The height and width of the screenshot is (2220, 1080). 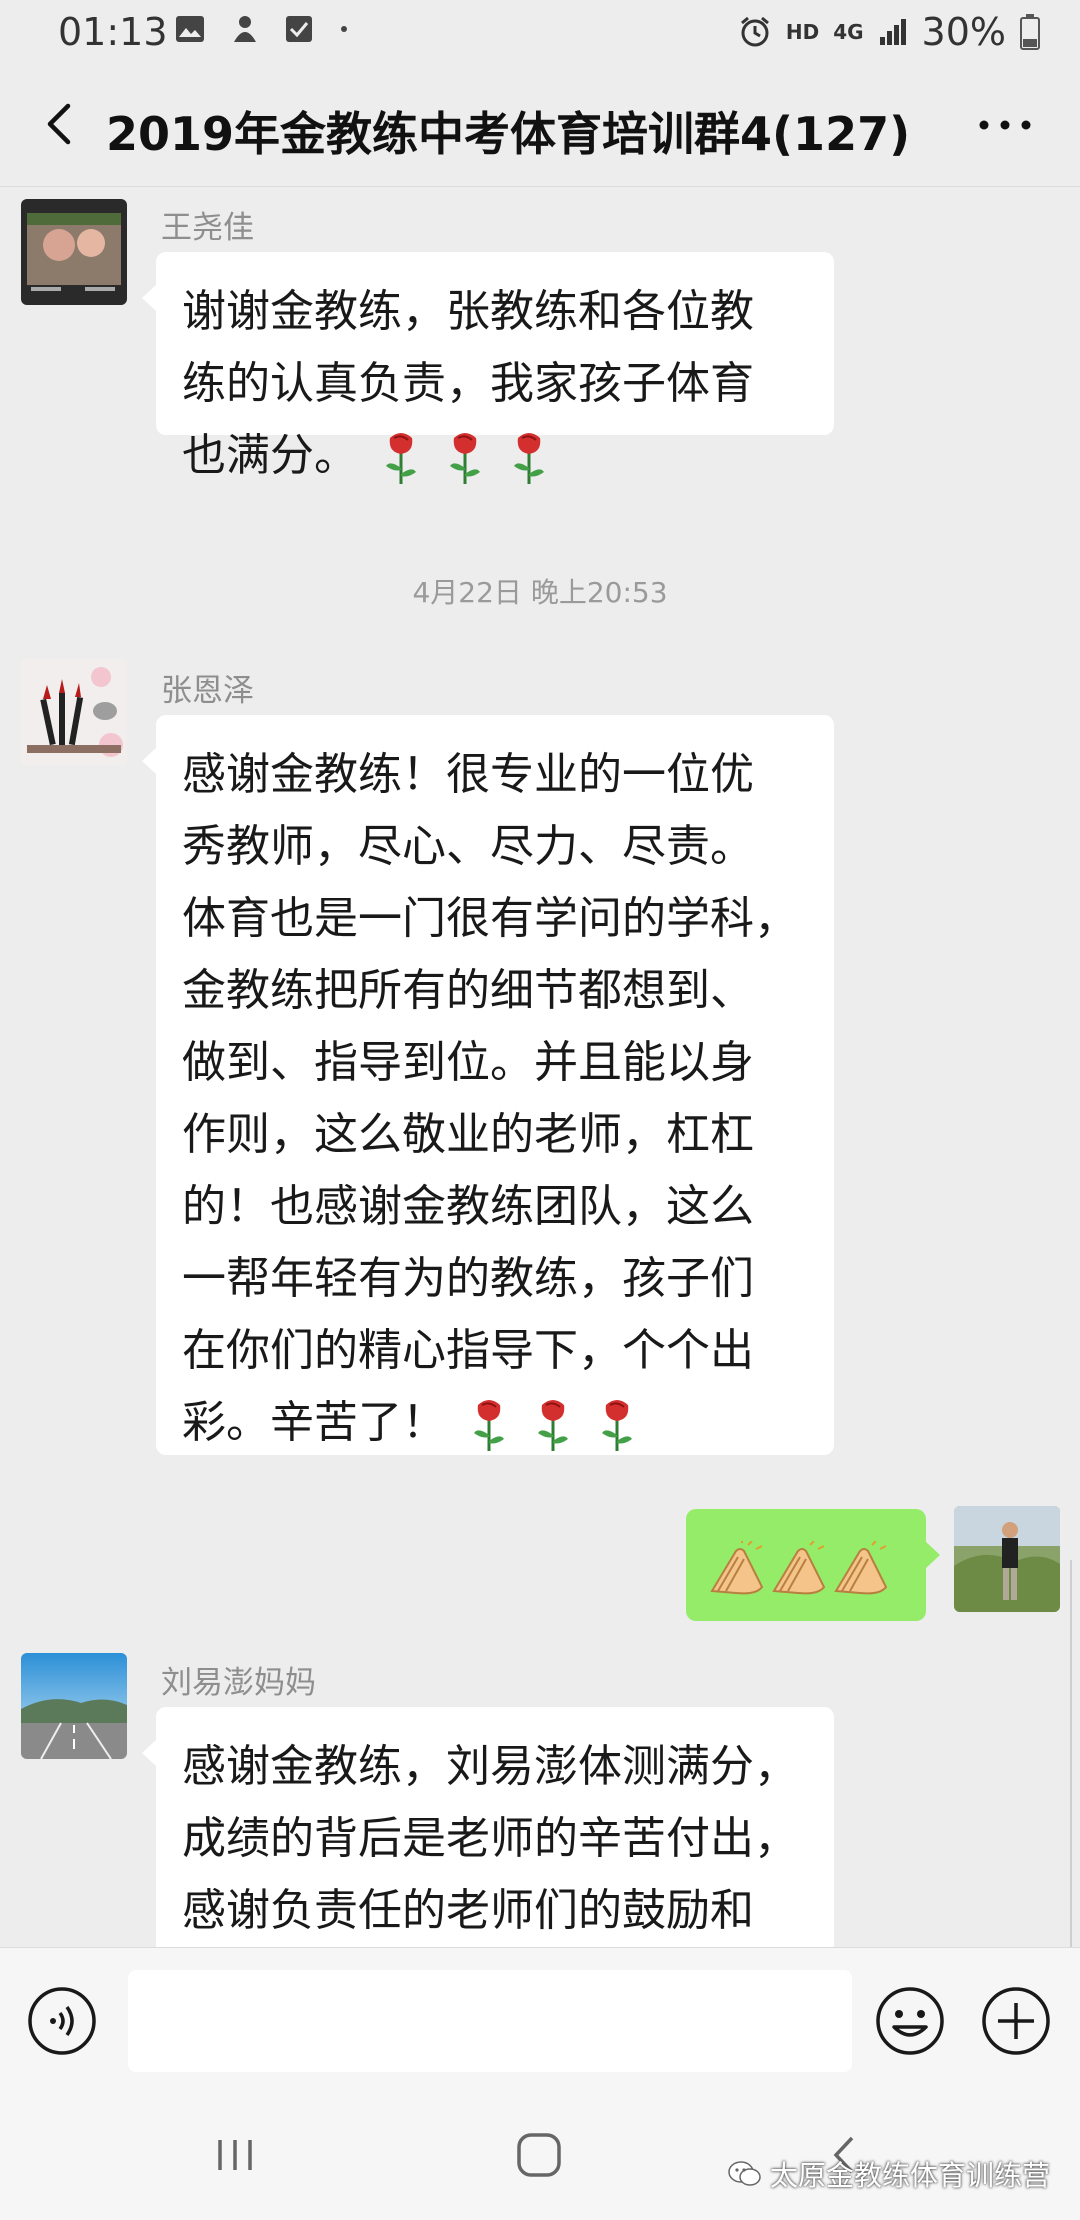 I want to click on alarm-icon, so click(x=754, y=31).